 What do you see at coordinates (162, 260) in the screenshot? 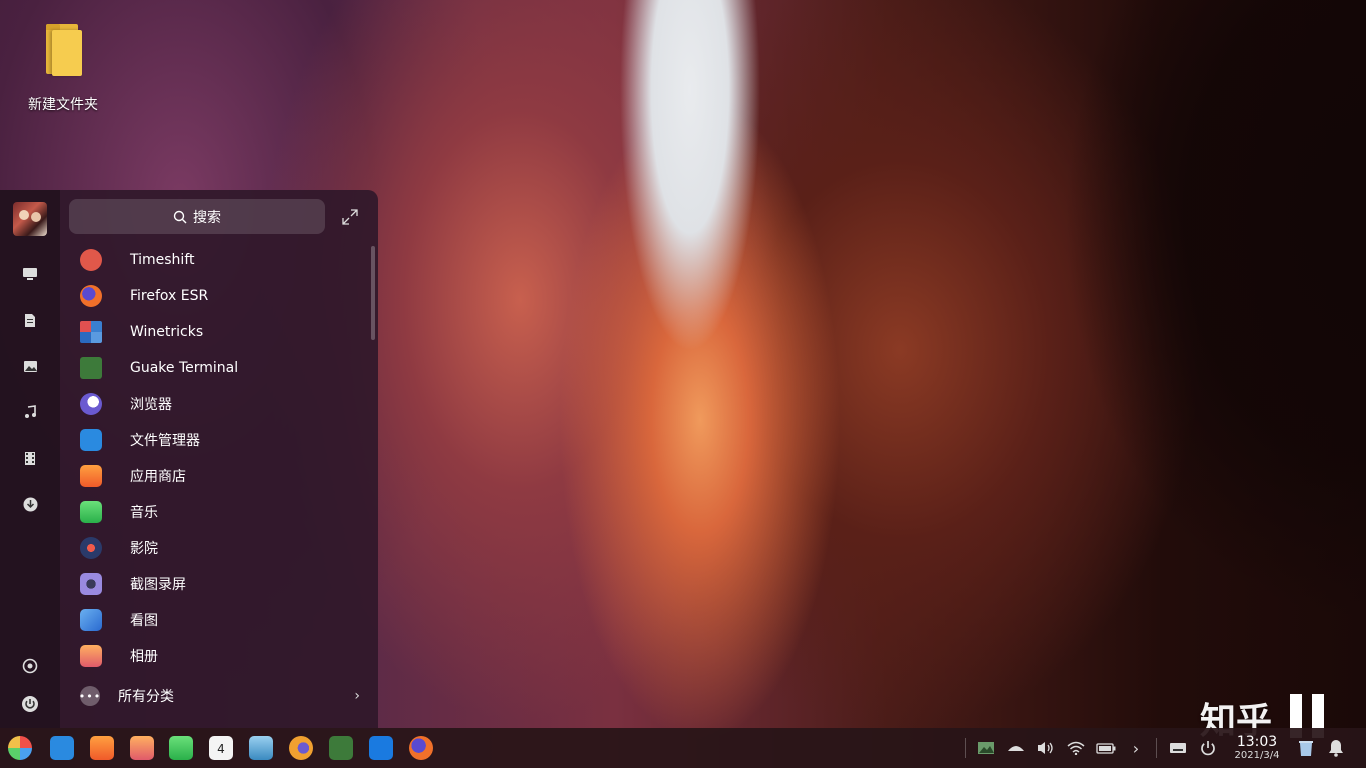
I see `app-label: Timeshift` at bounding box center [162, 260].